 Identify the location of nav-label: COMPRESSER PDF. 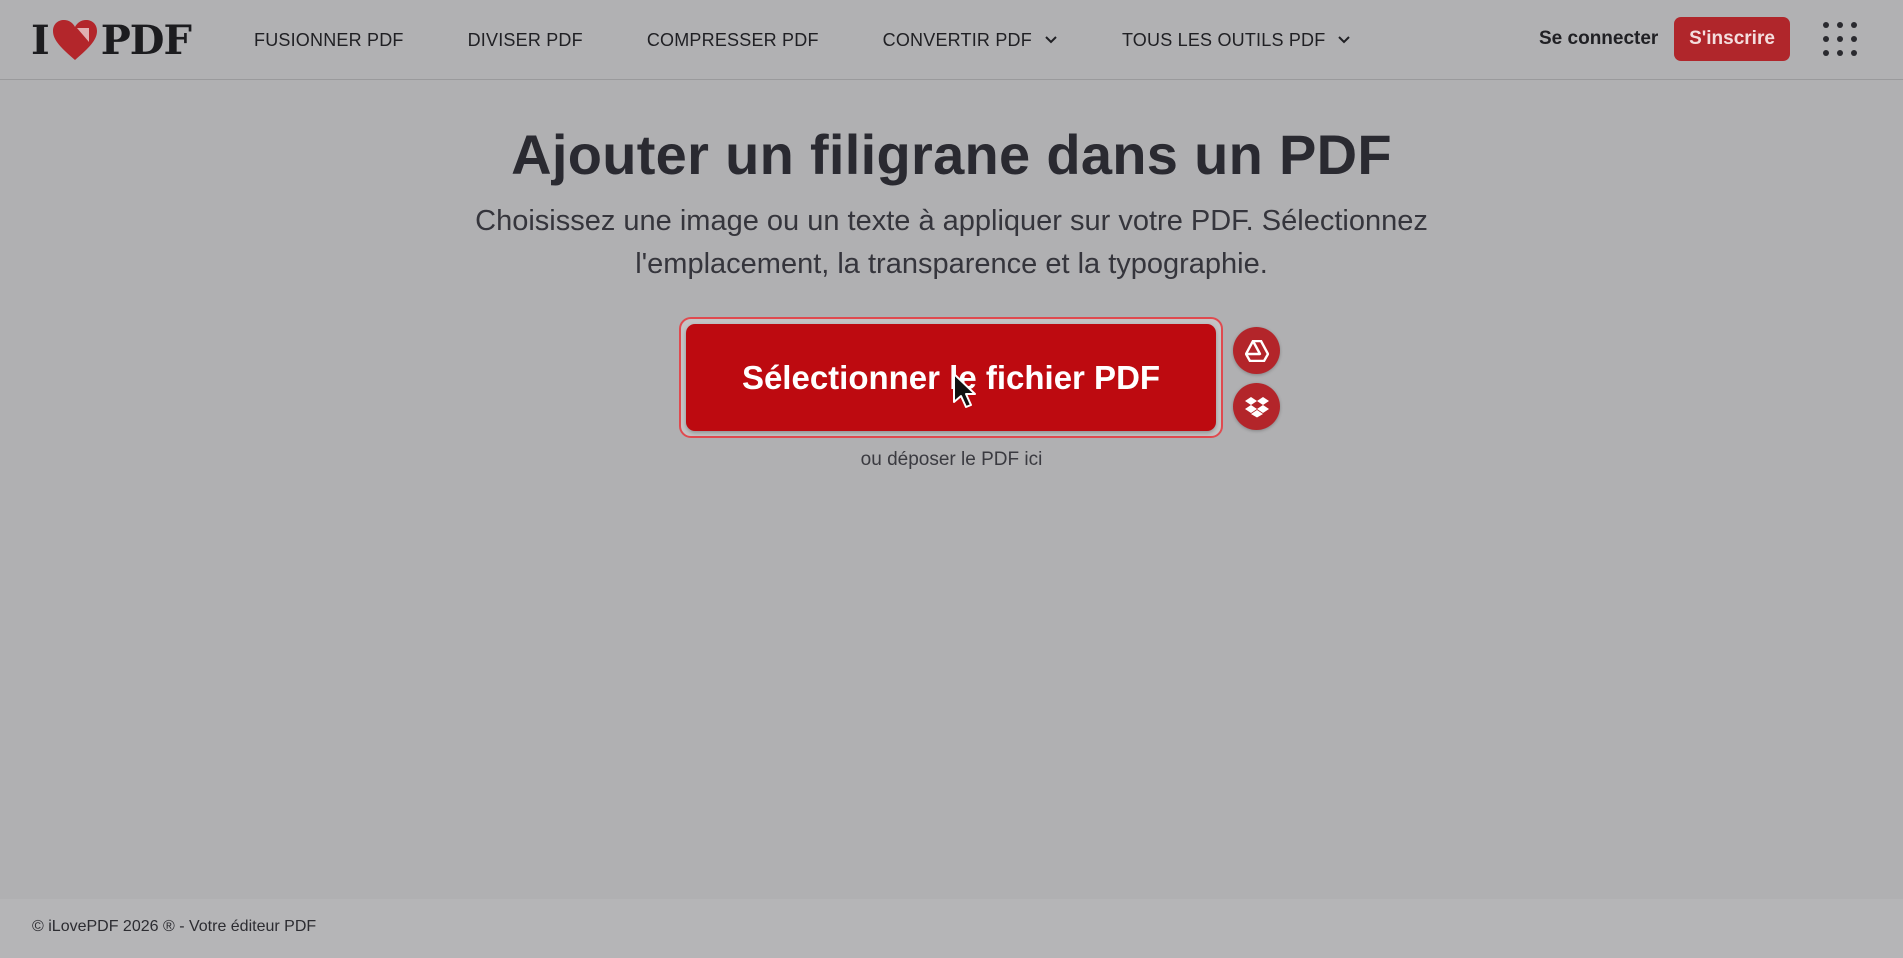
(732, 39).